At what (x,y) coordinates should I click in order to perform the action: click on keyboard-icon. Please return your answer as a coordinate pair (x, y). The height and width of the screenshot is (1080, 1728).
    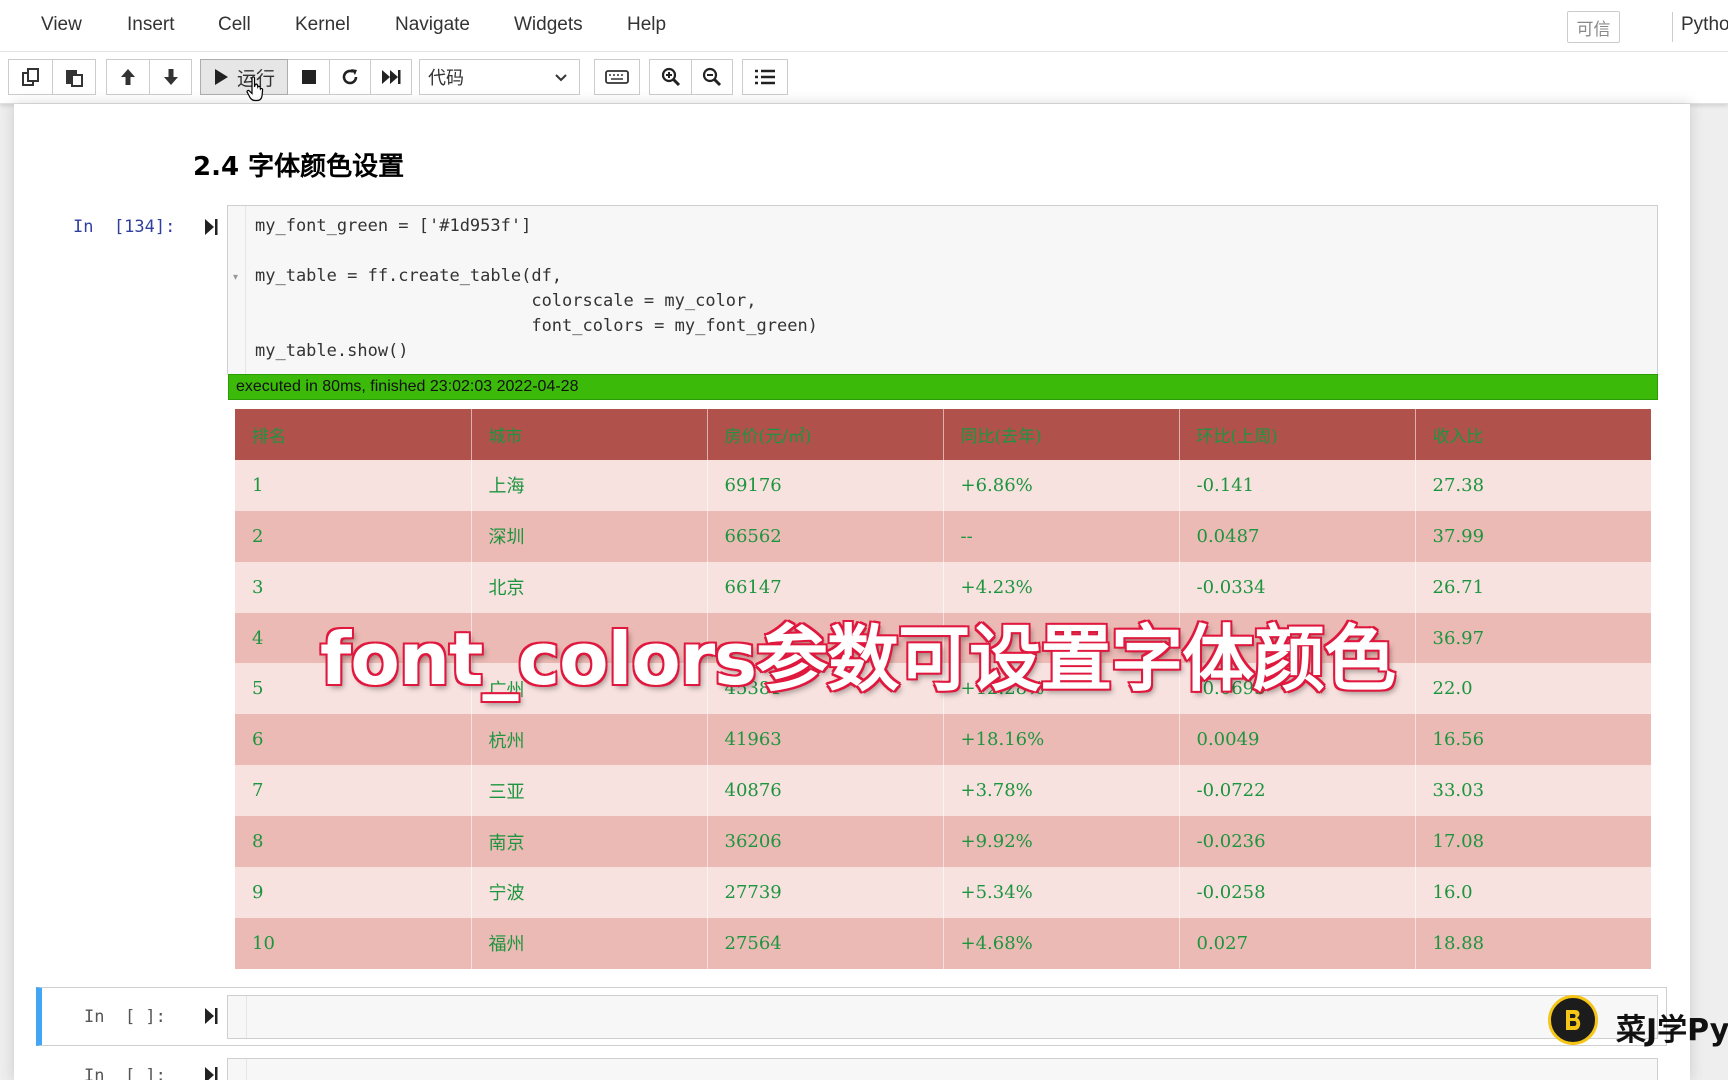
    Looking at the image, I should click on (617, 77).